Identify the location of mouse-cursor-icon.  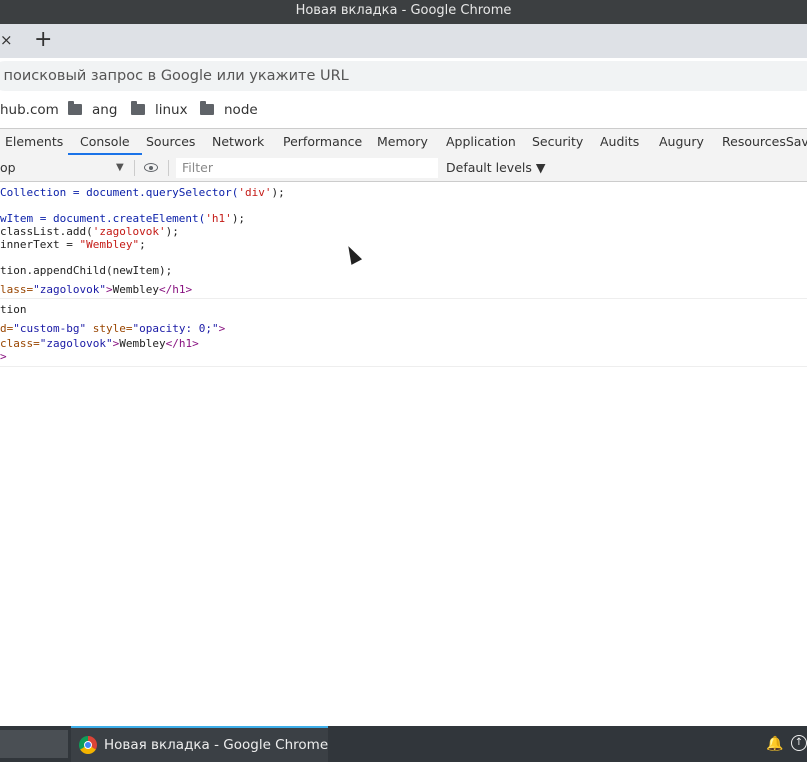
(353, 254).